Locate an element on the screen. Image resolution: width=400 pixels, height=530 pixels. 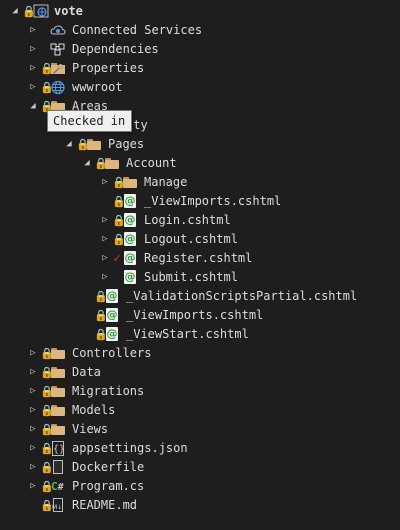
tree-row-vote: ◢ 🔒 vote is located at coordinates (200, 11).